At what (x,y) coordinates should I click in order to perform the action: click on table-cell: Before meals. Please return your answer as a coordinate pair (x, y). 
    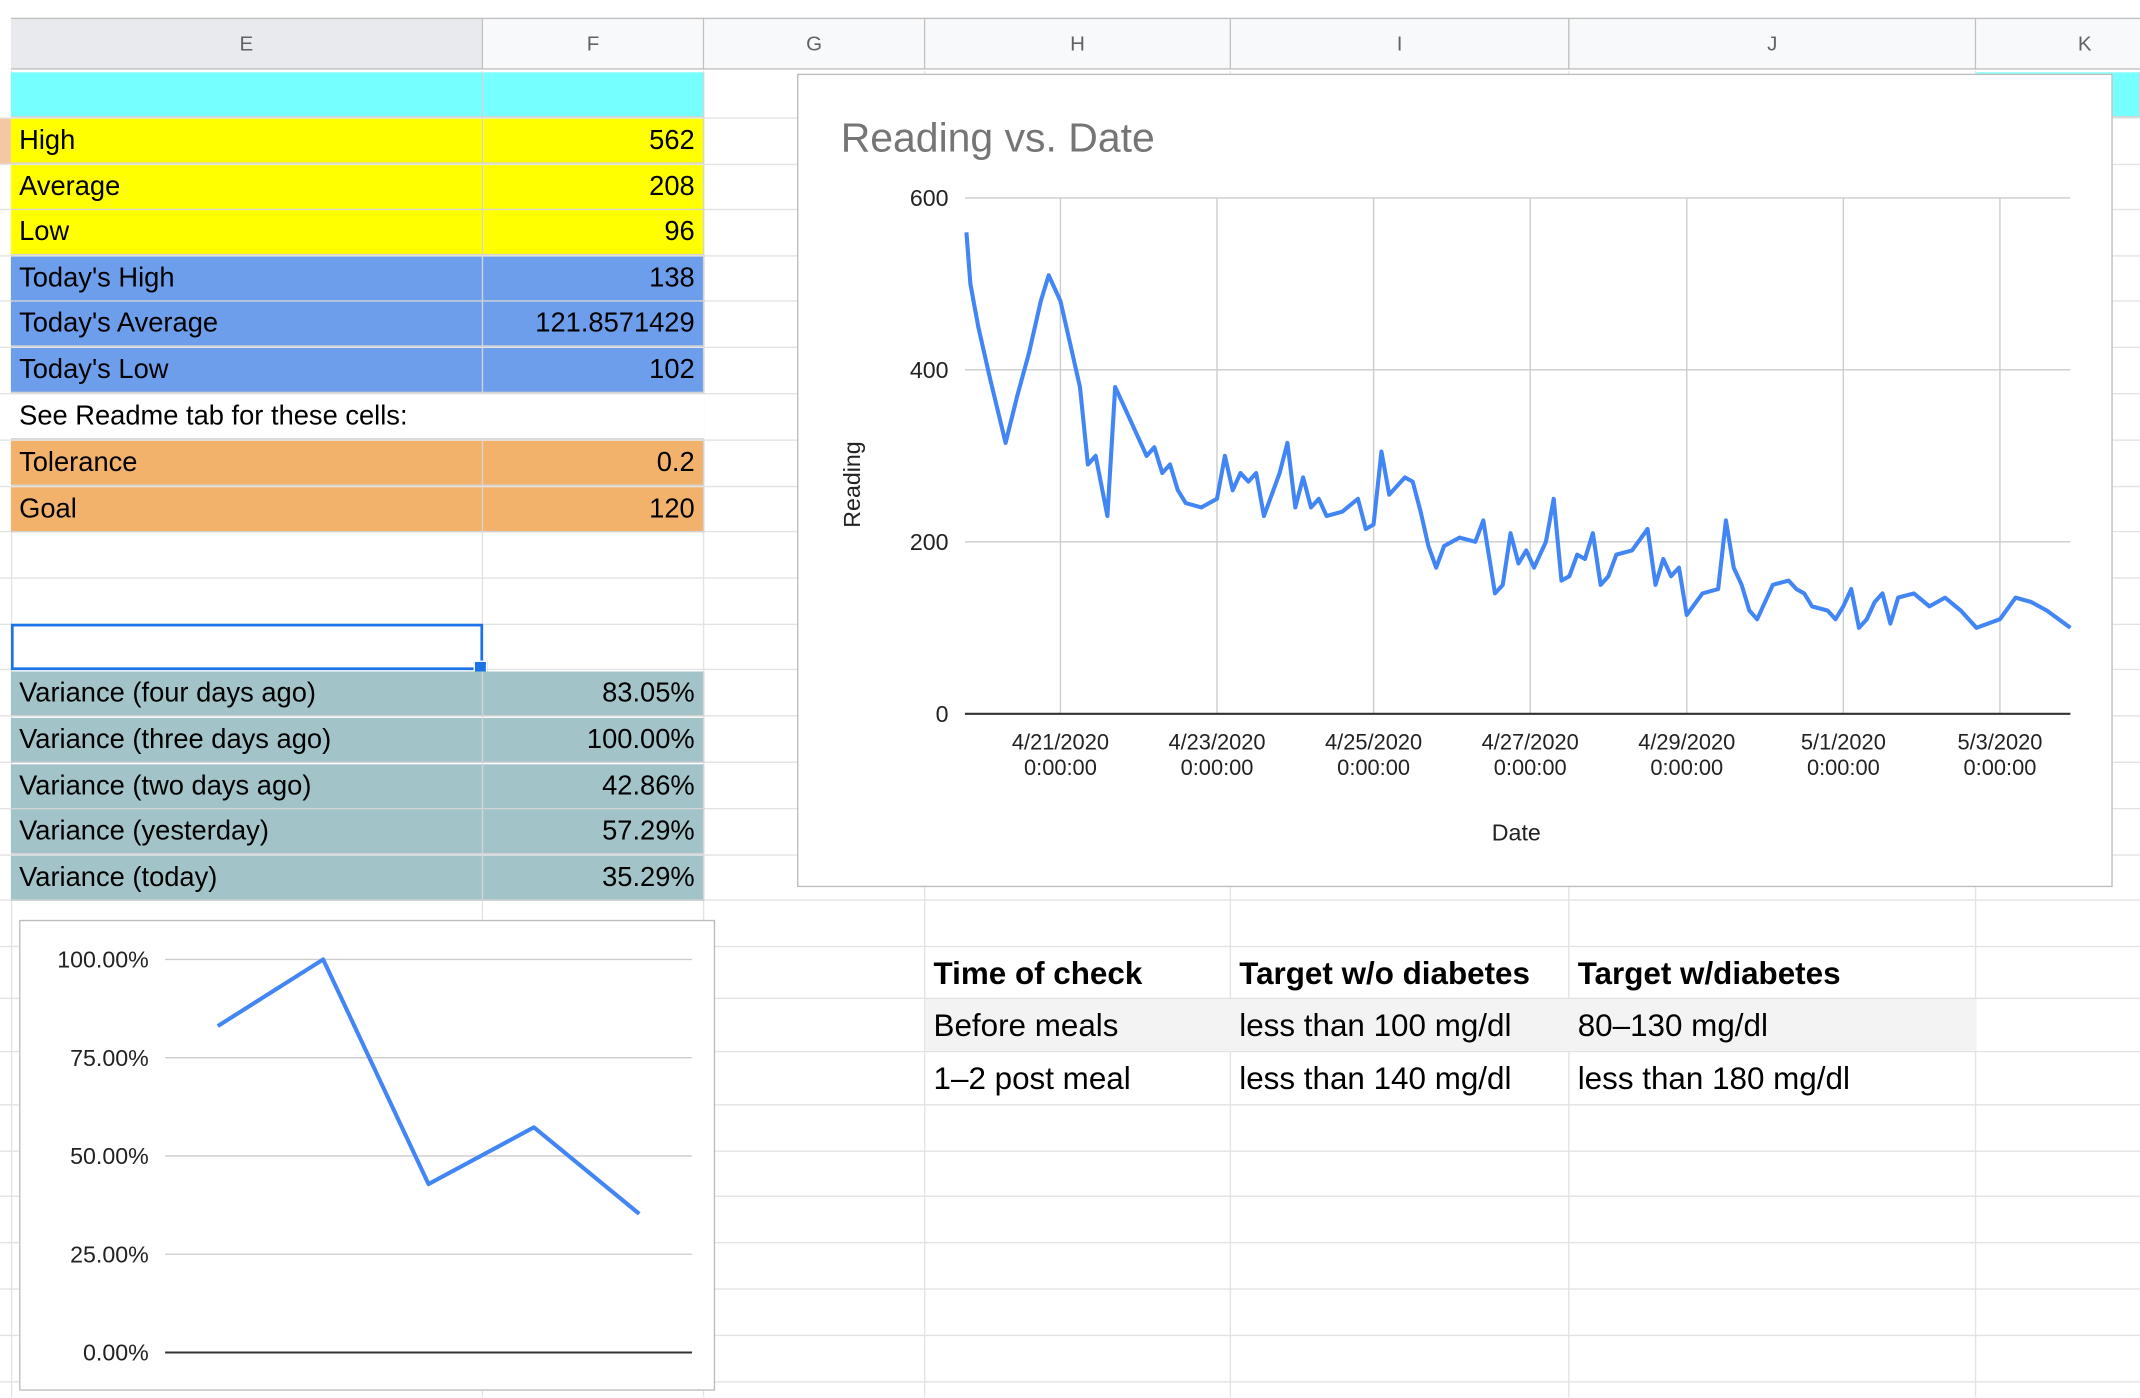
    Looking at the image, I should click on (1078, 1025).